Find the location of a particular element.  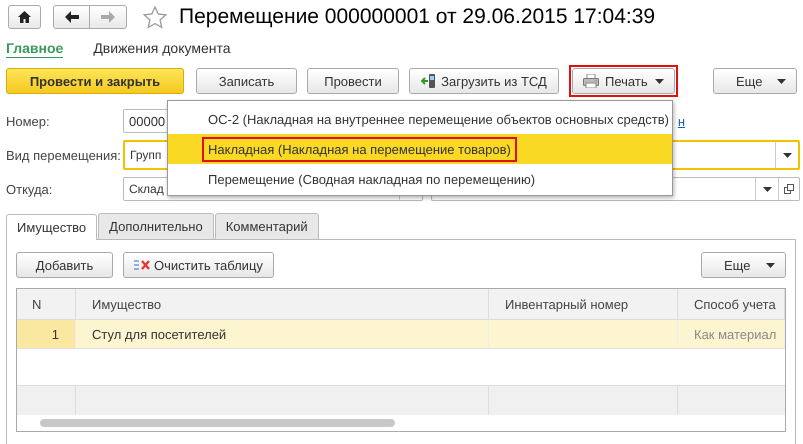

field-label: Номер: is located at coordinates (28, 121).